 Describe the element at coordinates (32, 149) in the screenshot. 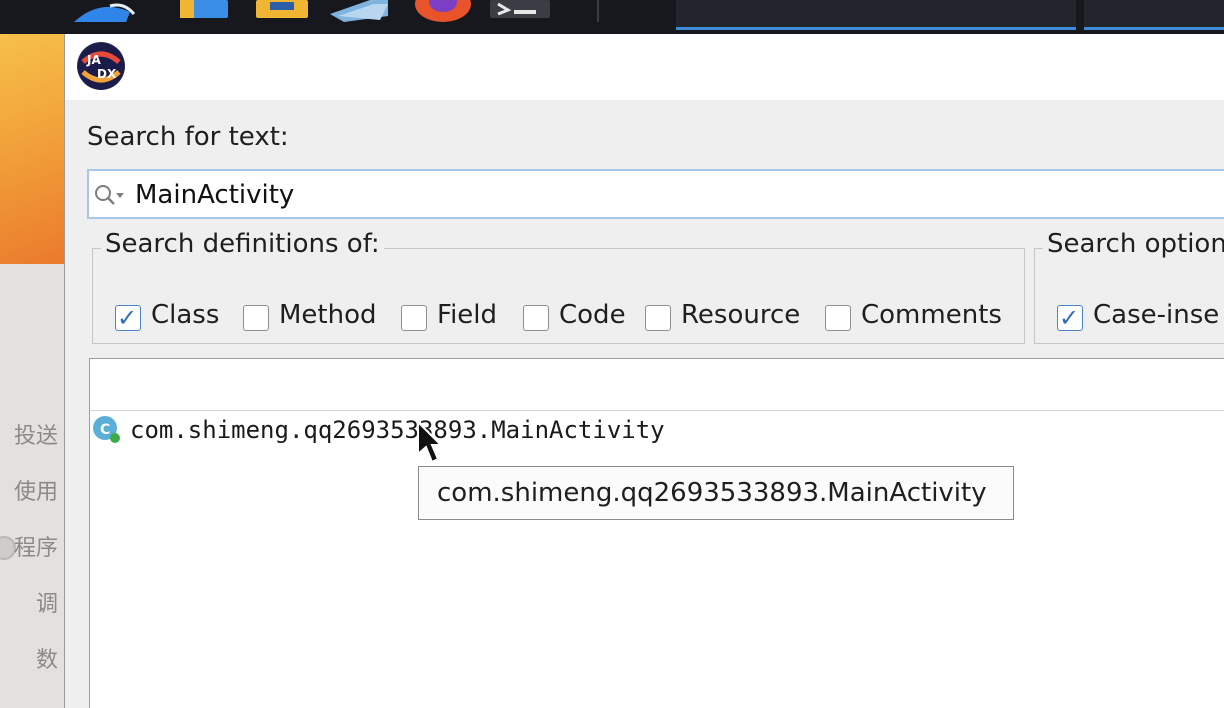

I see `wallpaper` at that location.